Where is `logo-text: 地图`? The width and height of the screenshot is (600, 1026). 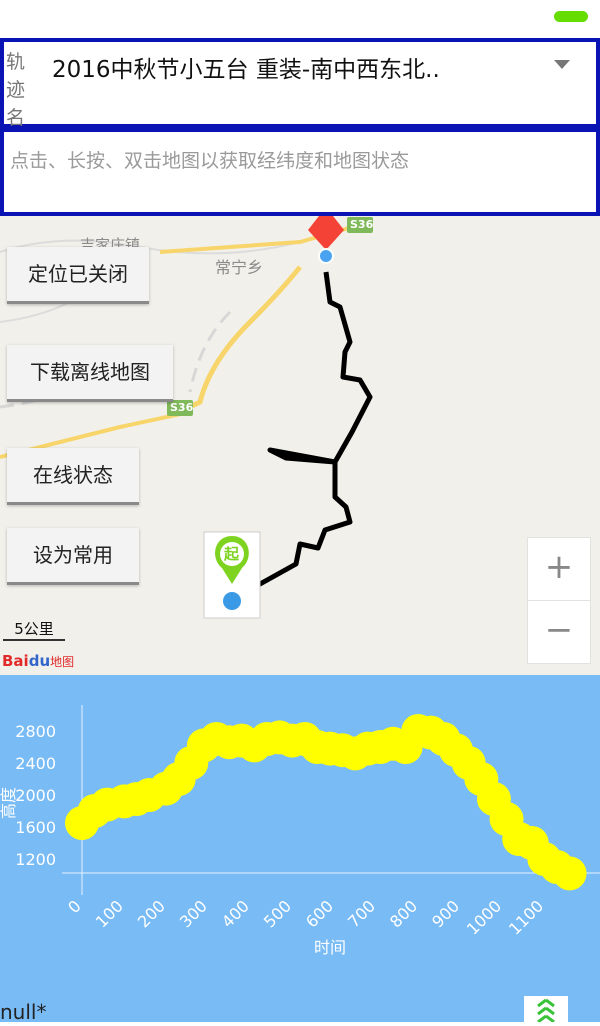
logo-text: 地图 is located at coordinates (62, 662).